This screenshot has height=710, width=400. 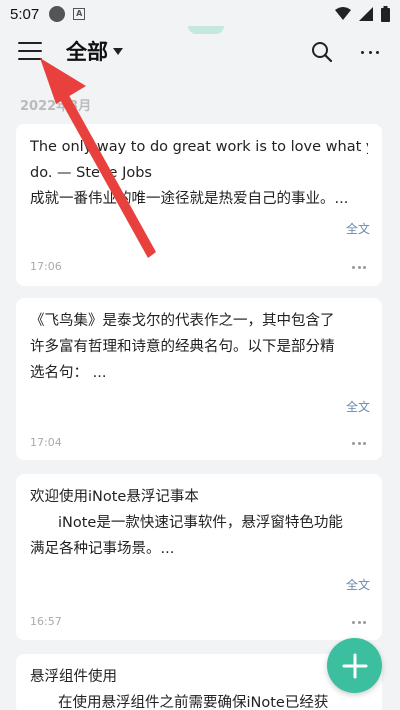 I want to click on month-header: 2022年3月, so click(x=56, y=106).